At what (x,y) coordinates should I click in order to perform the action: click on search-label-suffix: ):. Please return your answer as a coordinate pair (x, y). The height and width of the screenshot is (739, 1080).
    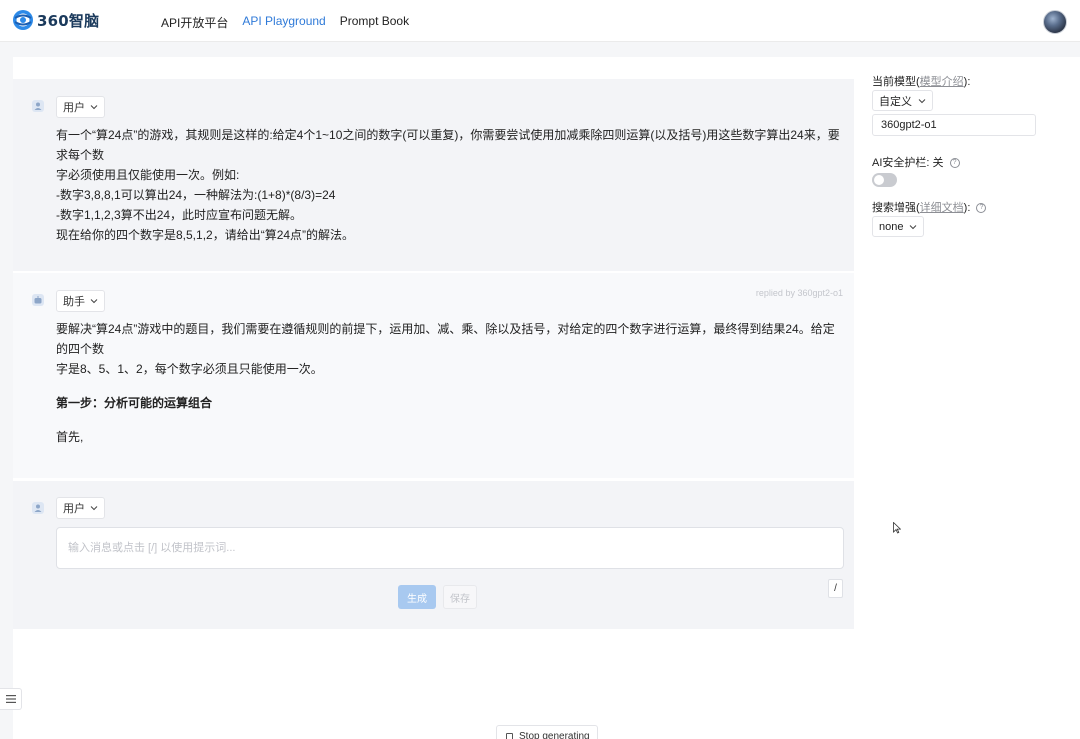
    Looking at the image, I should click on (967, 208).